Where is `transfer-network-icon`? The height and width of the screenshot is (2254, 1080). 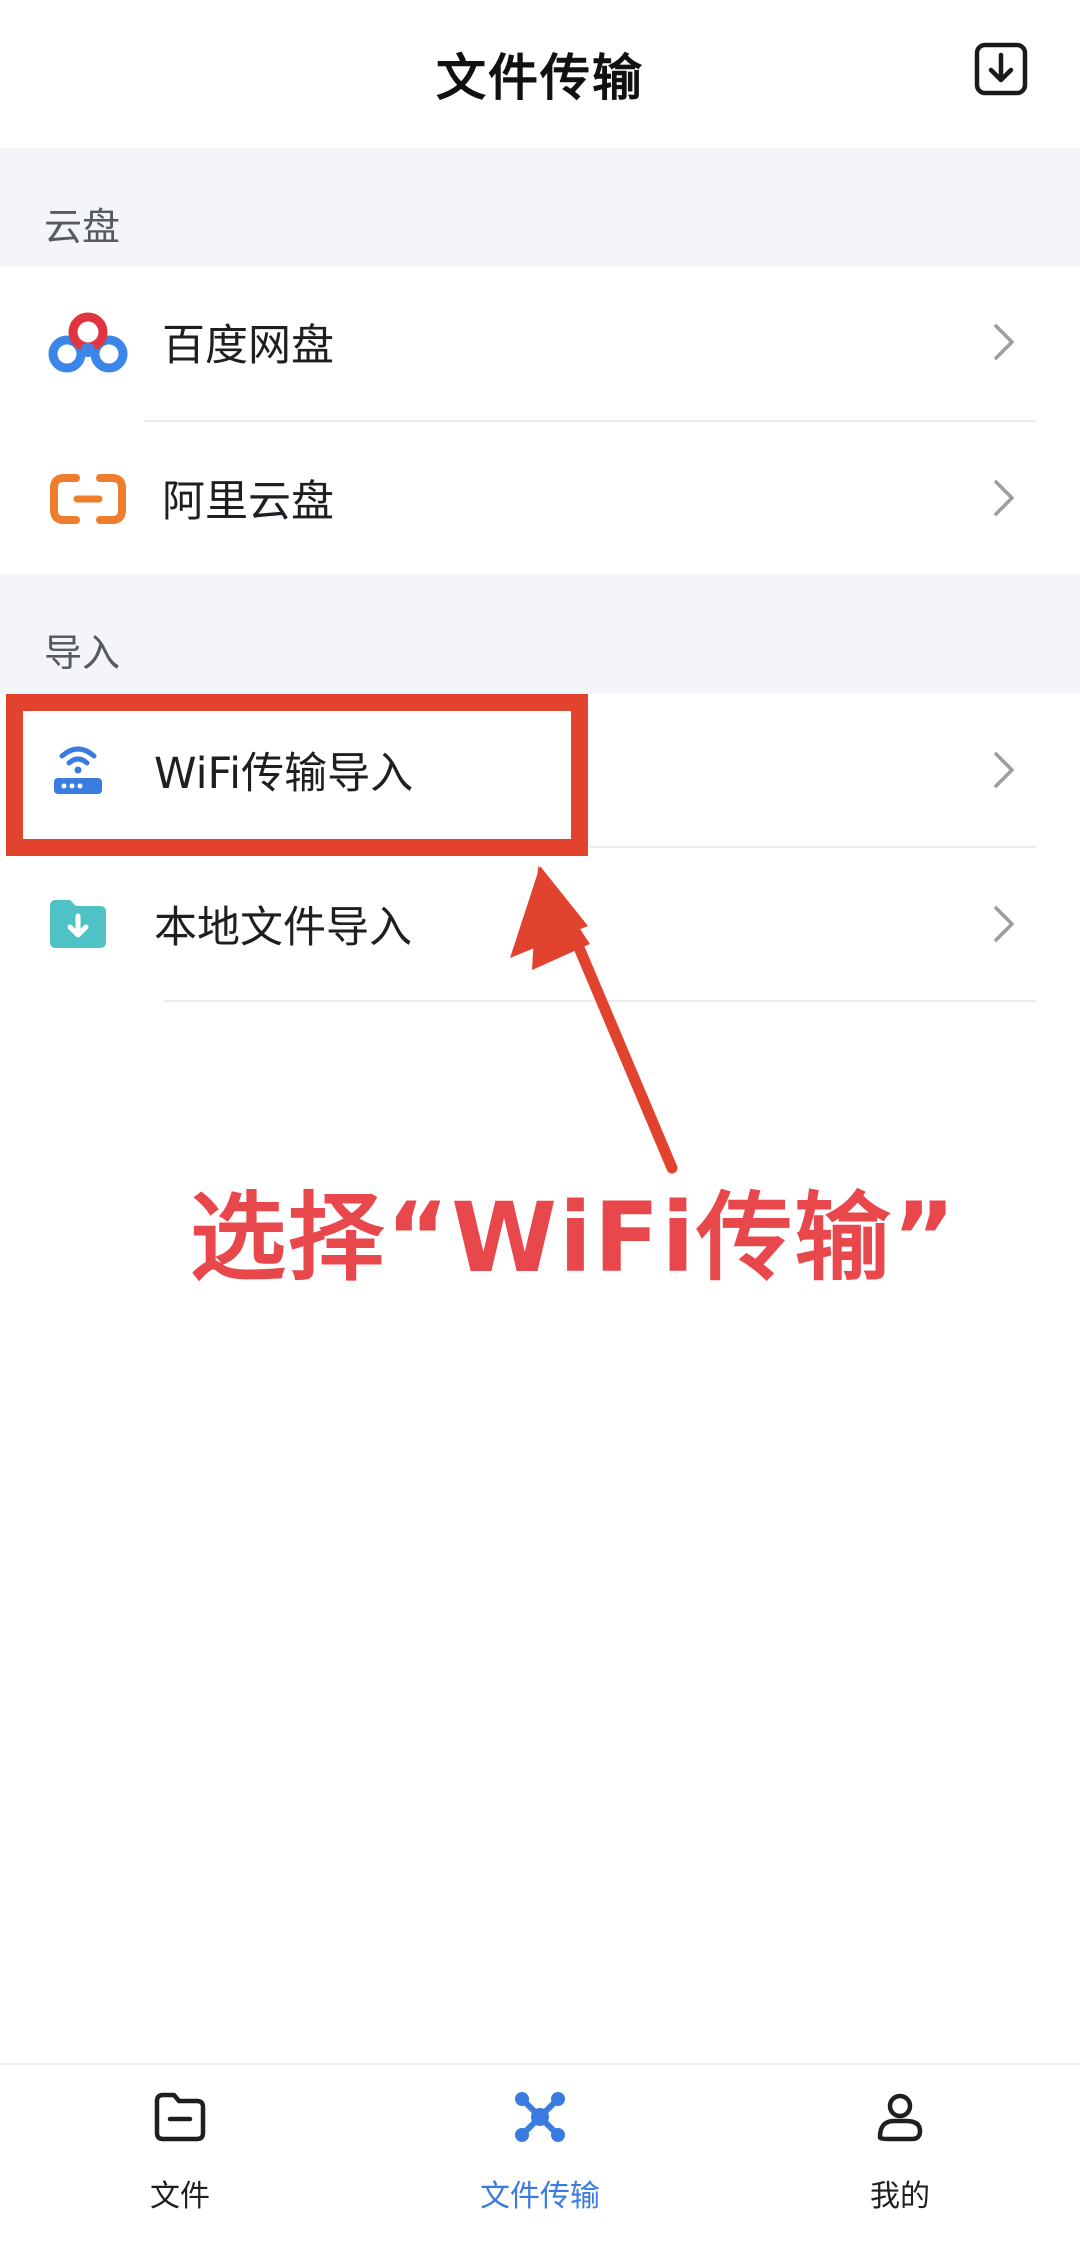
transfer-network-icon is located at coordinates (540, 2117).